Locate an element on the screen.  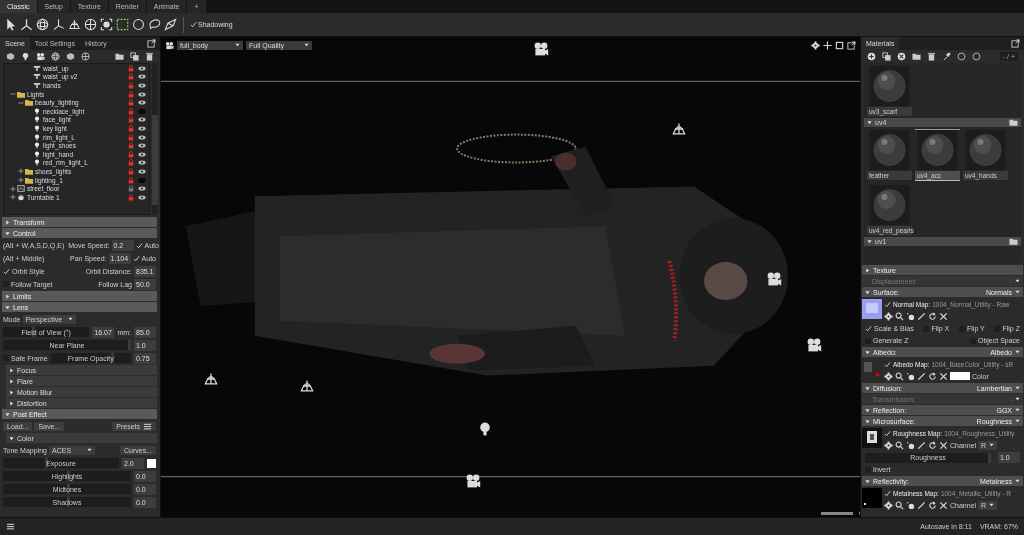
lamp-icon is located at coordinates (74, 24).